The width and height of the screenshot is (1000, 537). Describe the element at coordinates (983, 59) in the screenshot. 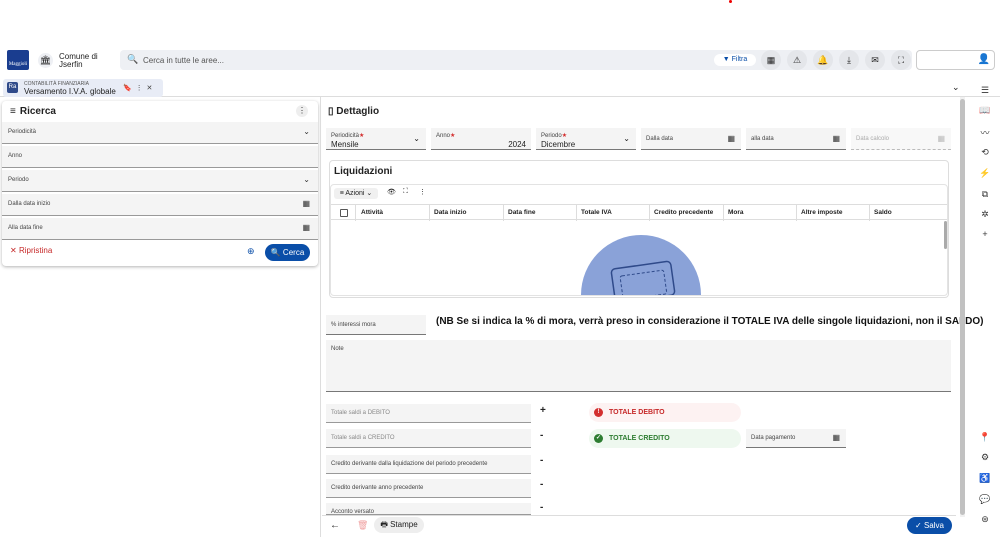

I see `user-icon: 👤` at that location.